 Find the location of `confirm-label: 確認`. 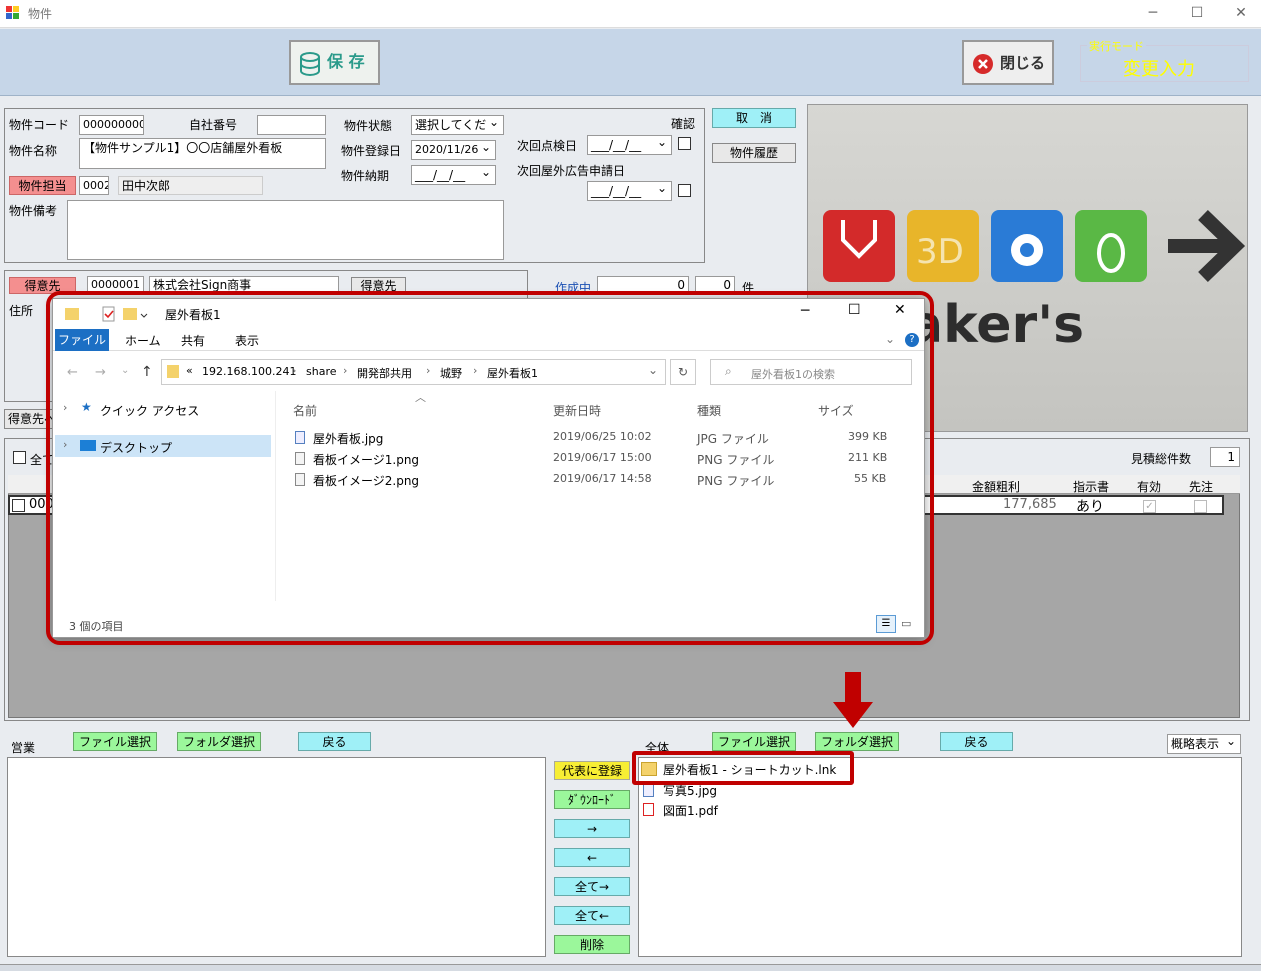

confirm-label: 確認 is located at coordinates (683, 124).